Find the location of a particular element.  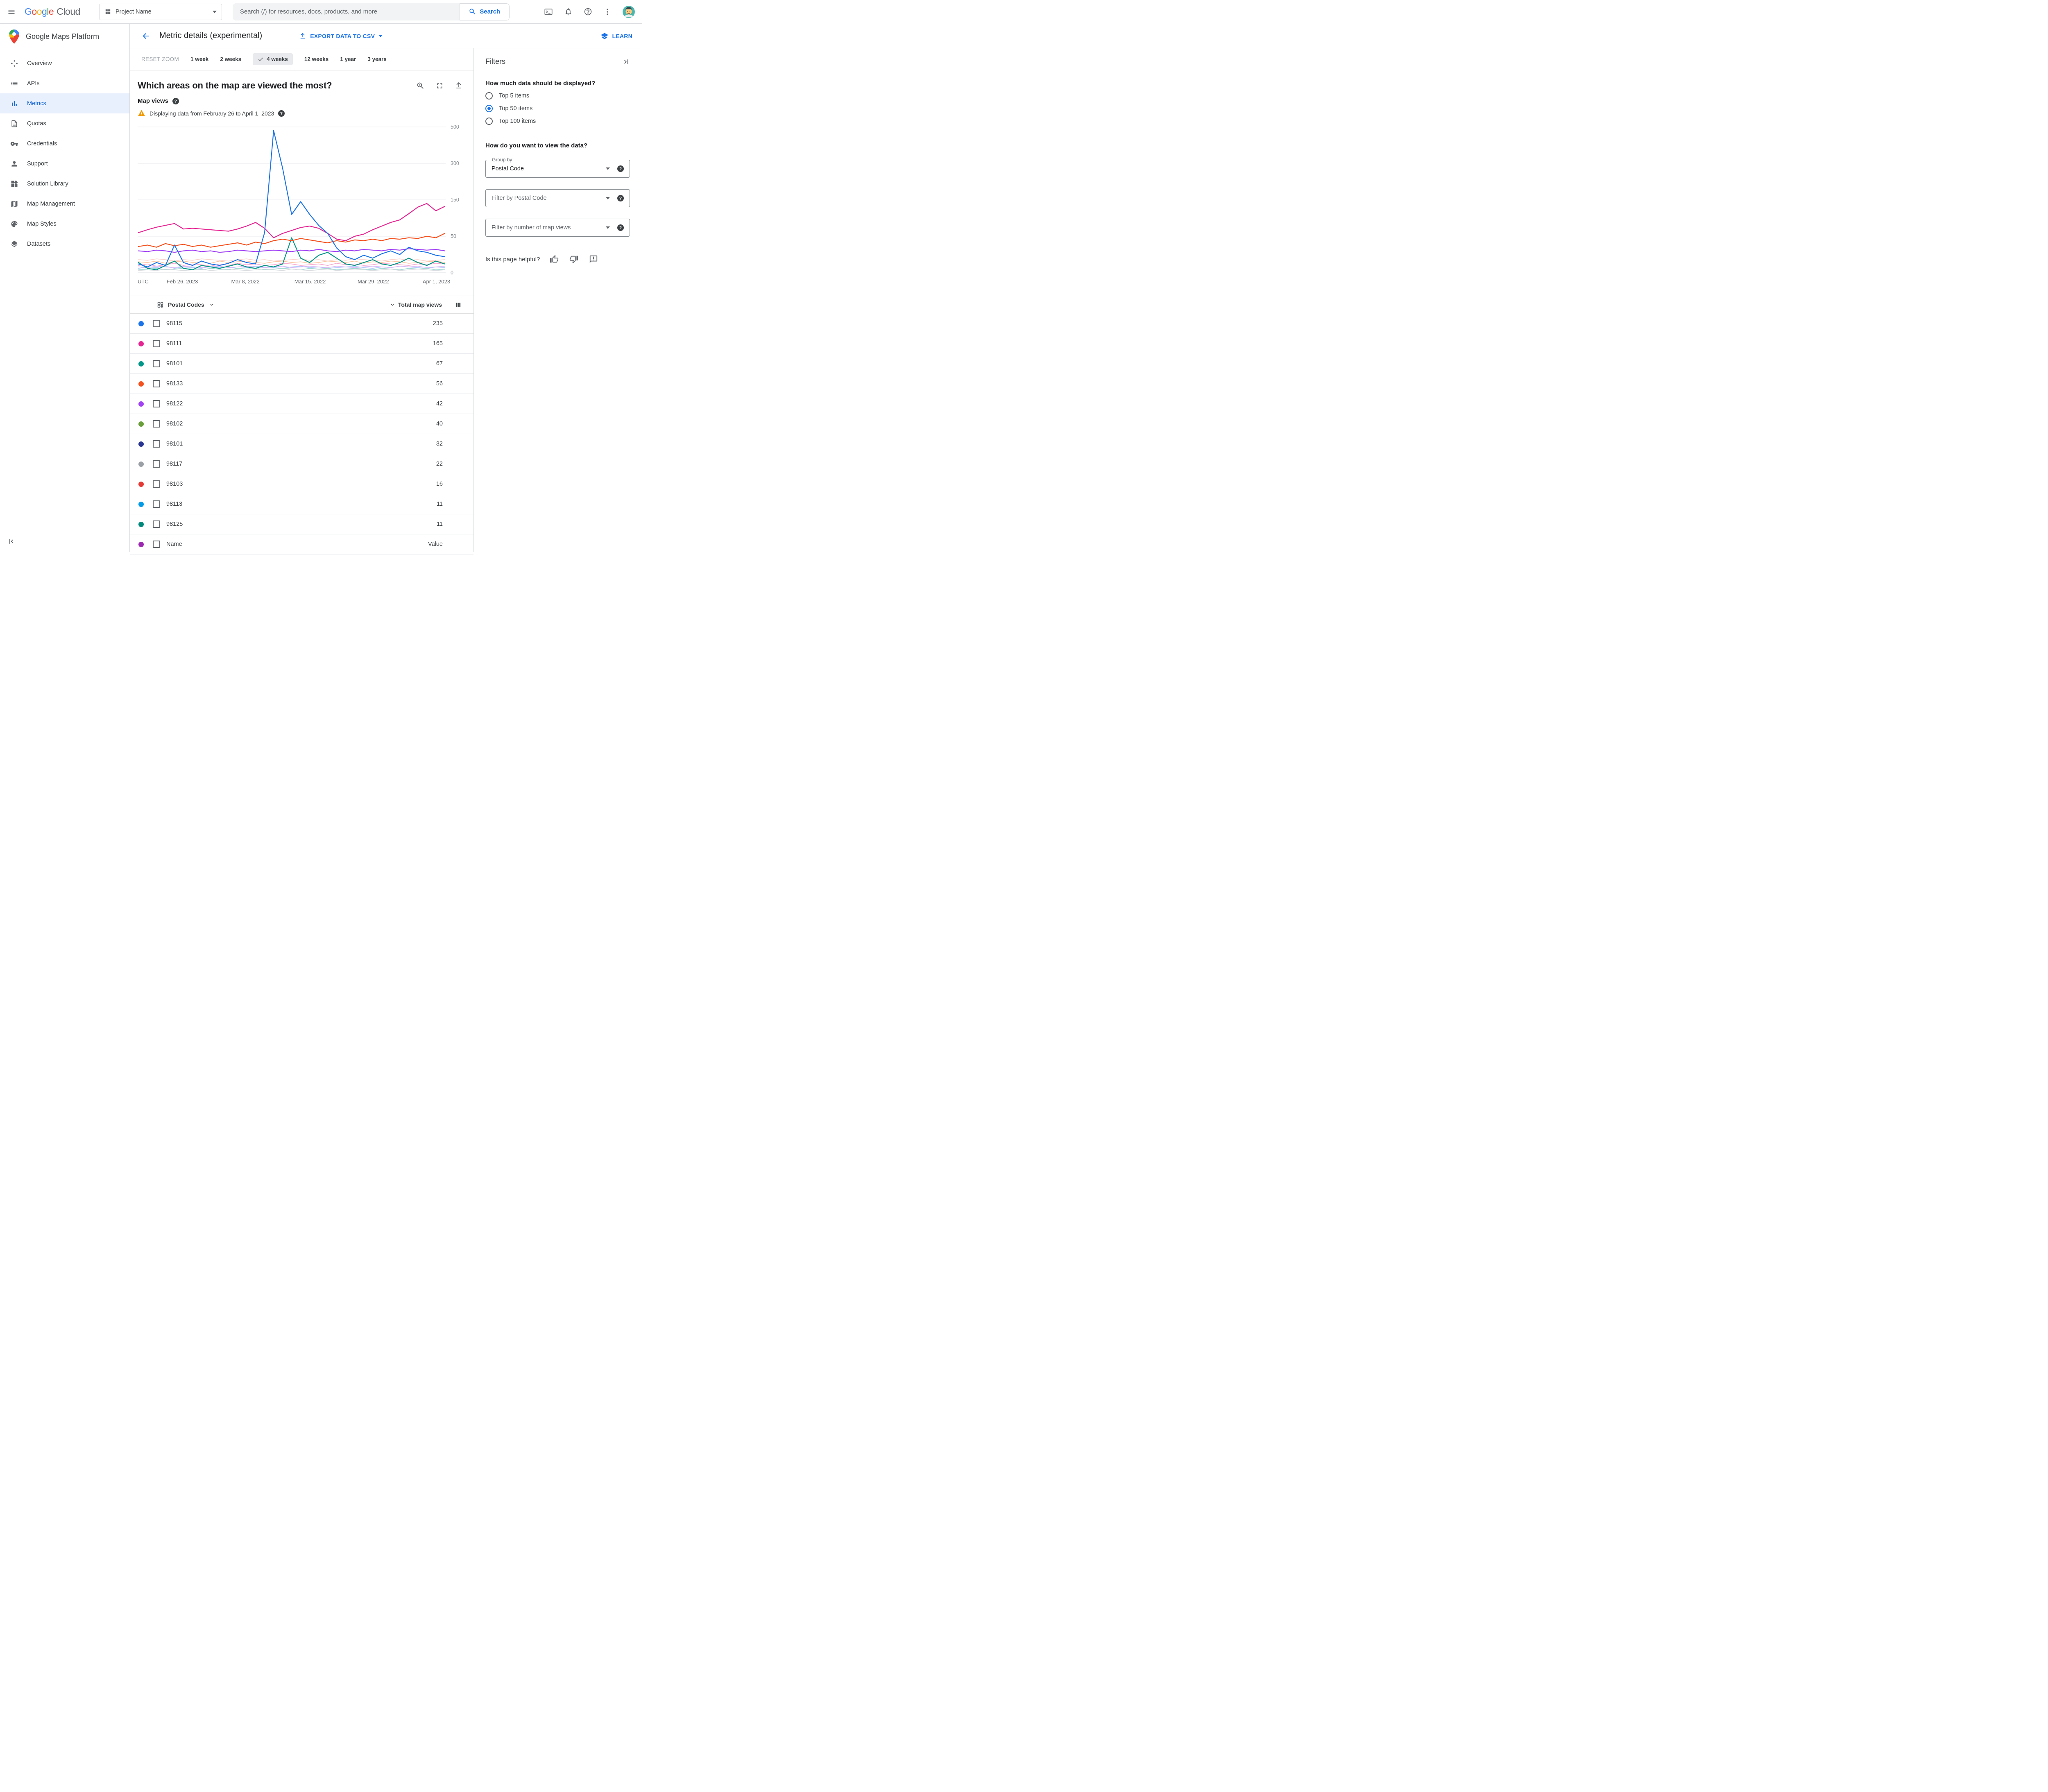

postal-filter-help-icon: ? is located at coordinates (620, 198).